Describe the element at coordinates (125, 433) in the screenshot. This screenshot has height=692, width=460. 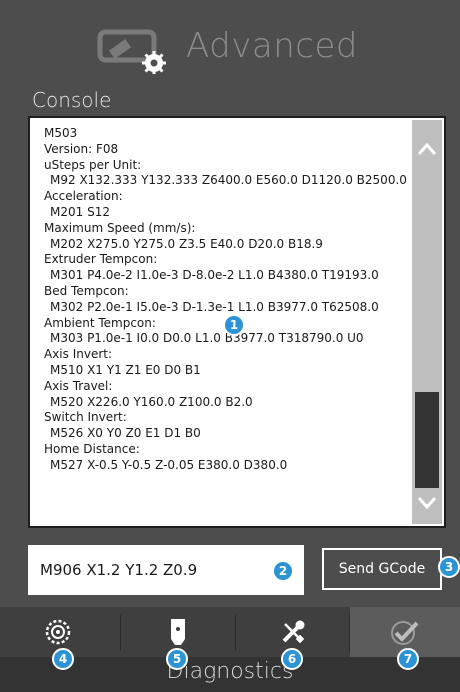
I see `console-line: M526 X0 Y0 Z0 E1 D1 B0` at that location.